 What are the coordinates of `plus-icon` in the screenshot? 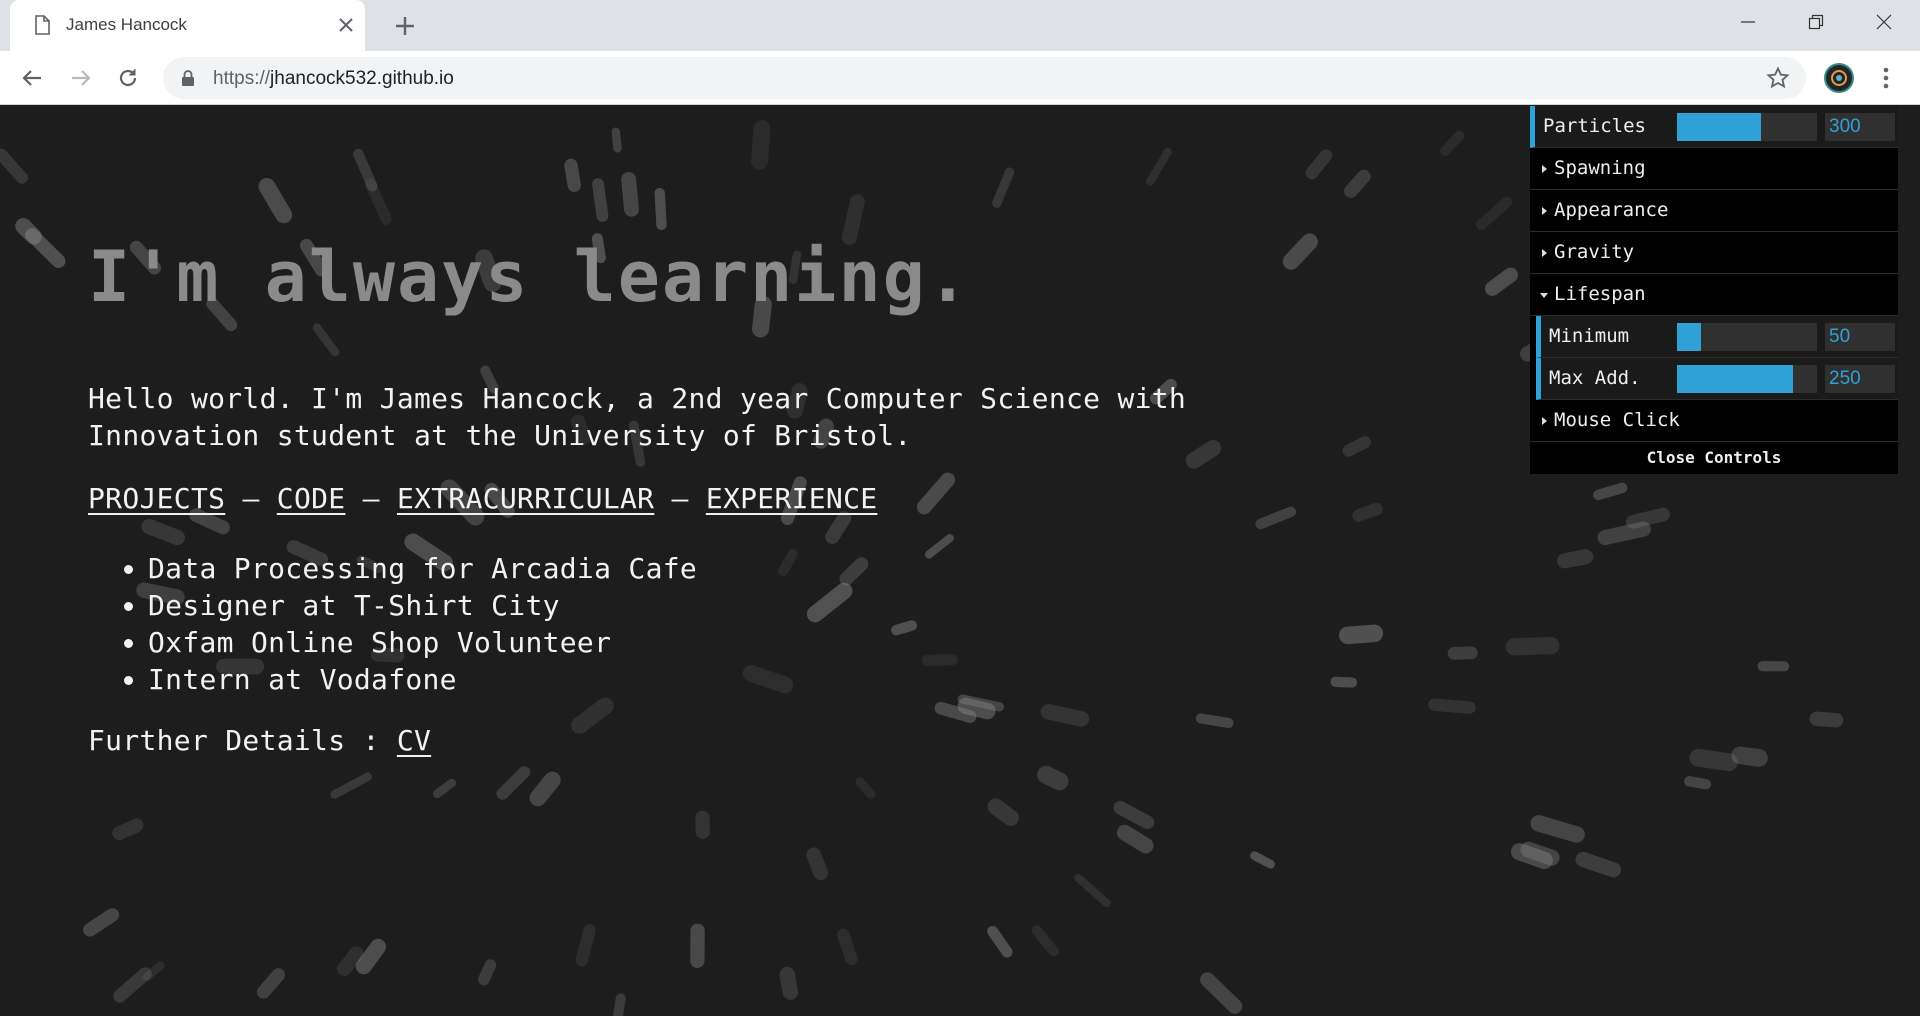 It's located at (405, 26).